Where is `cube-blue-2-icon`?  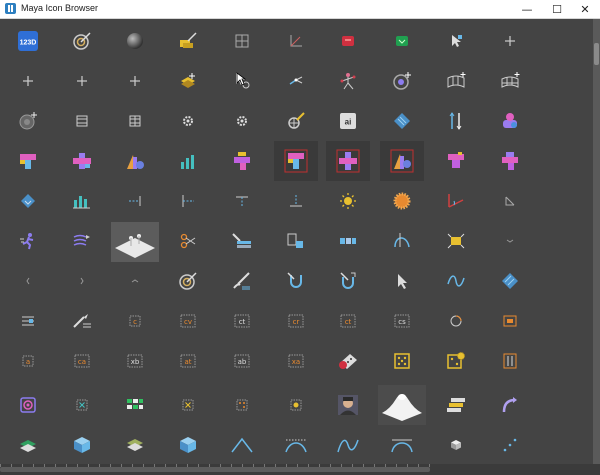
cube-blue-2-icon is located at coordinates (188, 445).